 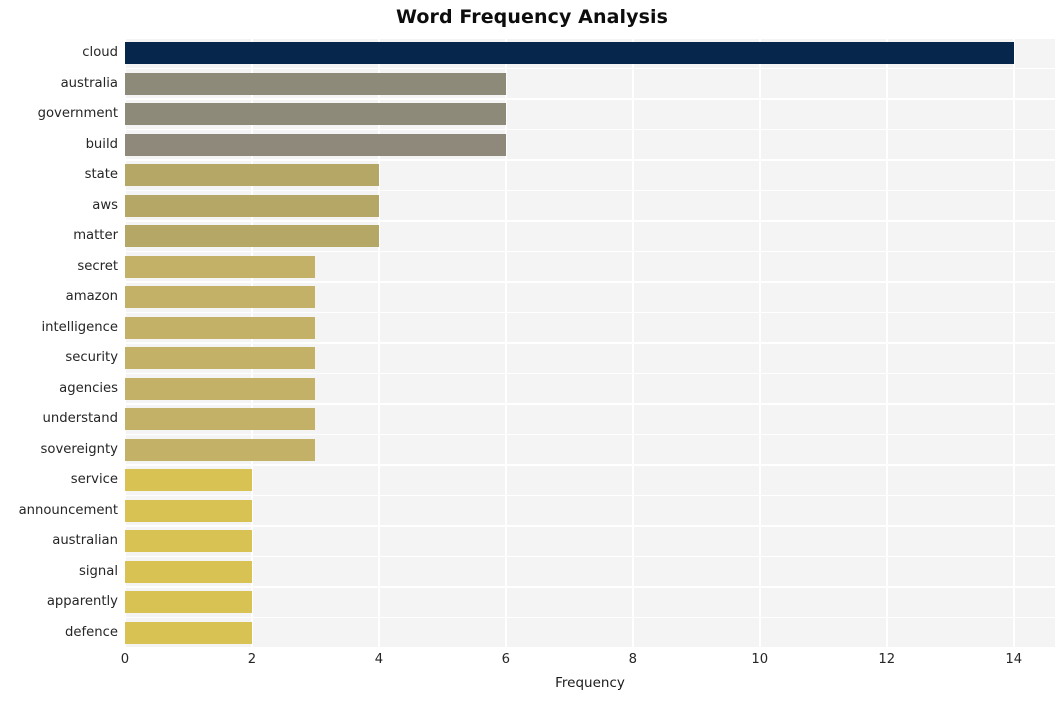 I want to click on y-axis-tick-label: signal, so click(x=98, y=571).